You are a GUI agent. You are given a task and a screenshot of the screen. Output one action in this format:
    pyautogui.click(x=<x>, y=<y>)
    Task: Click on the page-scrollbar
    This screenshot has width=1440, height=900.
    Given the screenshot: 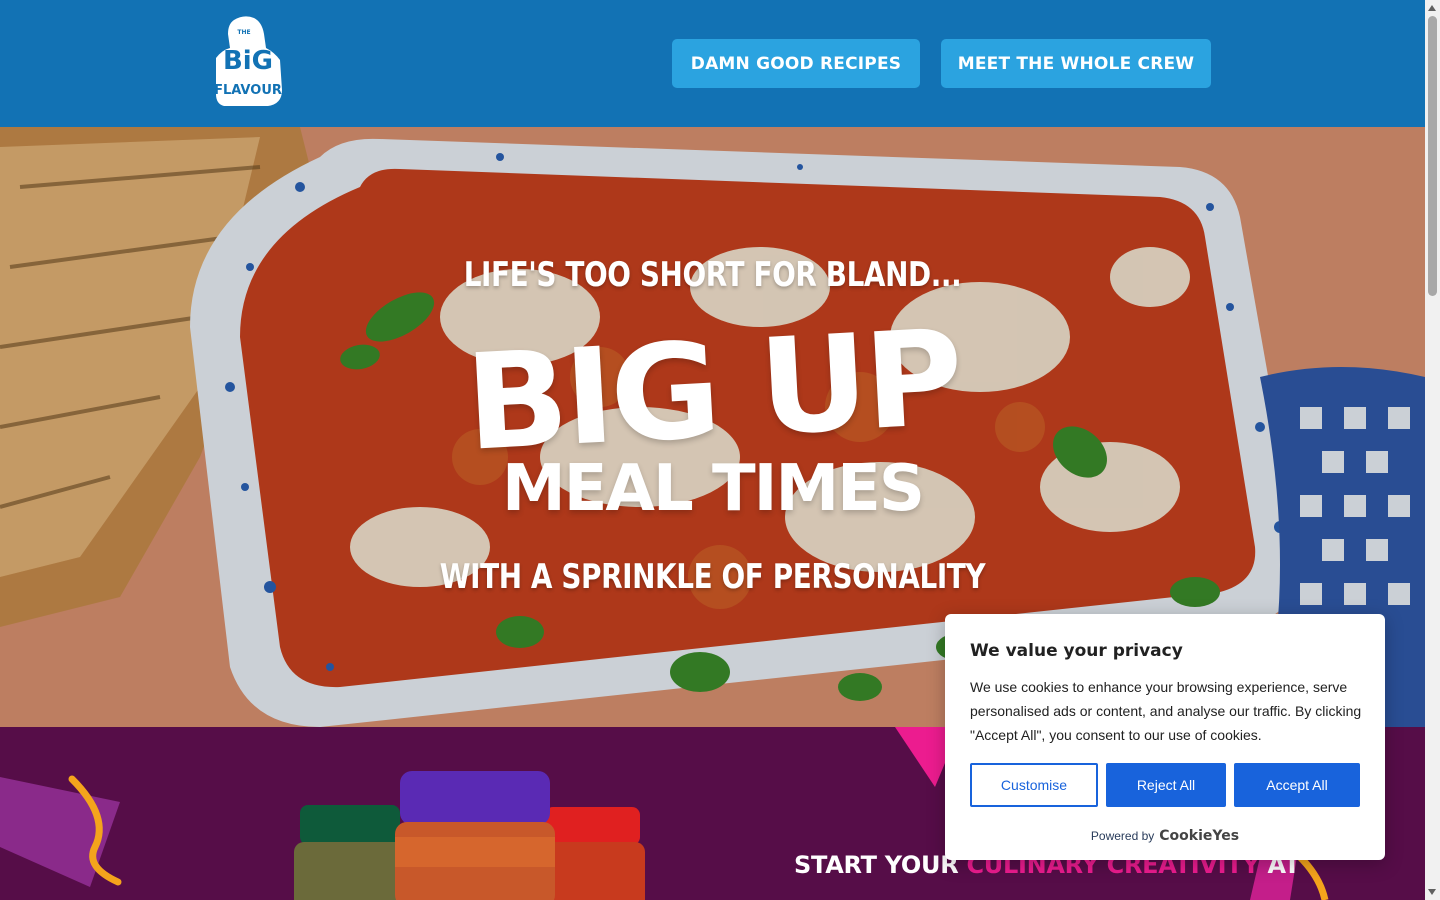 What is the action you would take?
    pyautogui.click(x=1432, y=450)
    